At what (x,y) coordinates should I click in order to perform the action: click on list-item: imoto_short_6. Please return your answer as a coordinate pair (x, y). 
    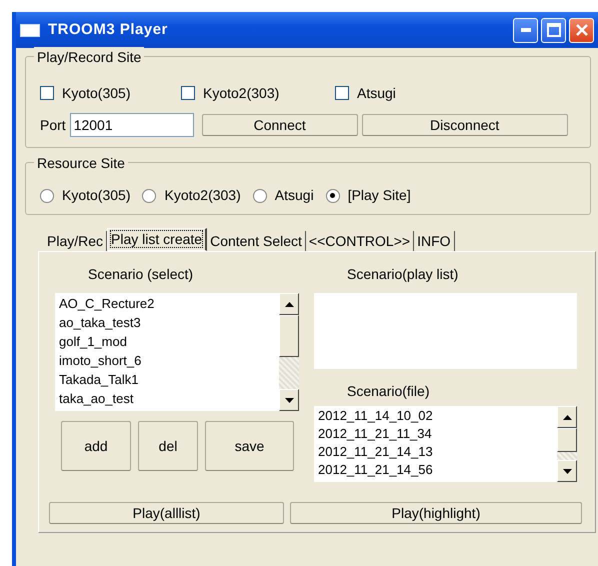
    Looking at the image, I should click on (167, 360).